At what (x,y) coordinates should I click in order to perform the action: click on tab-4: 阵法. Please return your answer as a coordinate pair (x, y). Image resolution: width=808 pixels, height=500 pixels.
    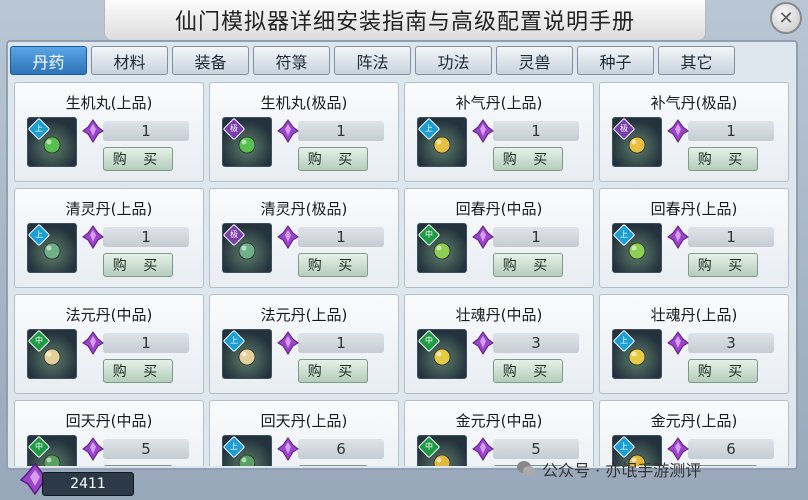
    Looking at the image, I should click on (372, 60).